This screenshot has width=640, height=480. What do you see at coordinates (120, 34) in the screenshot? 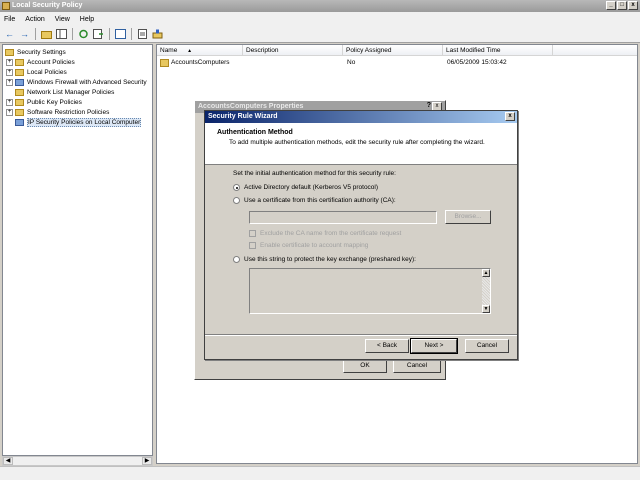
I see `help-icon` at bounding box center [120, 34].